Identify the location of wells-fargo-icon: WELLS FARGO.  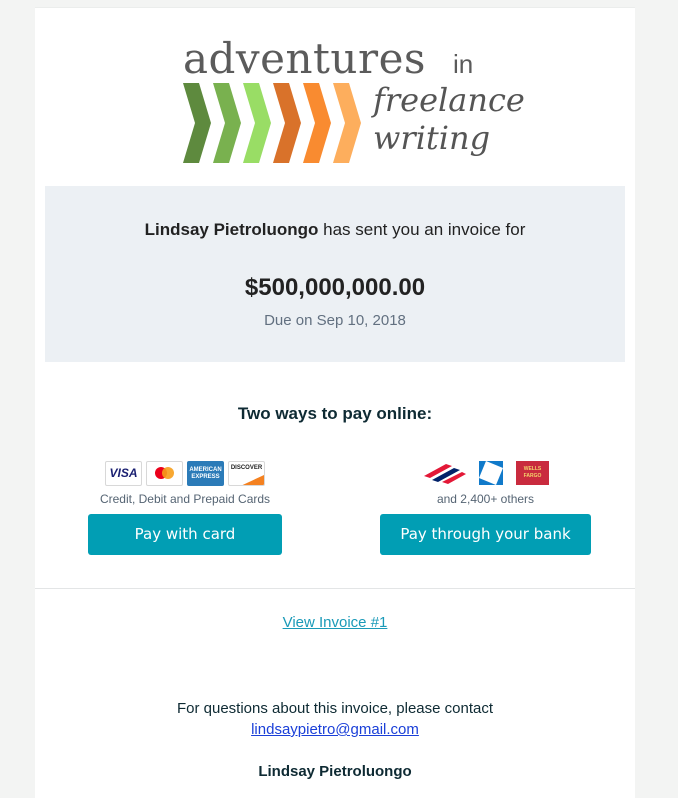
(532, 473).